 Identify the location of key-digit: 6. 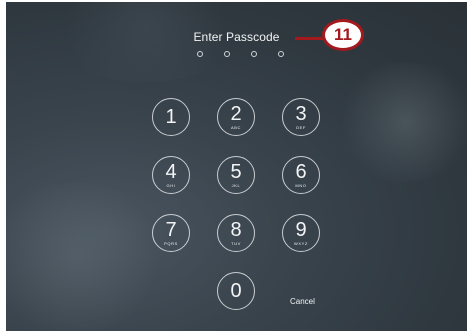
(301, 172).